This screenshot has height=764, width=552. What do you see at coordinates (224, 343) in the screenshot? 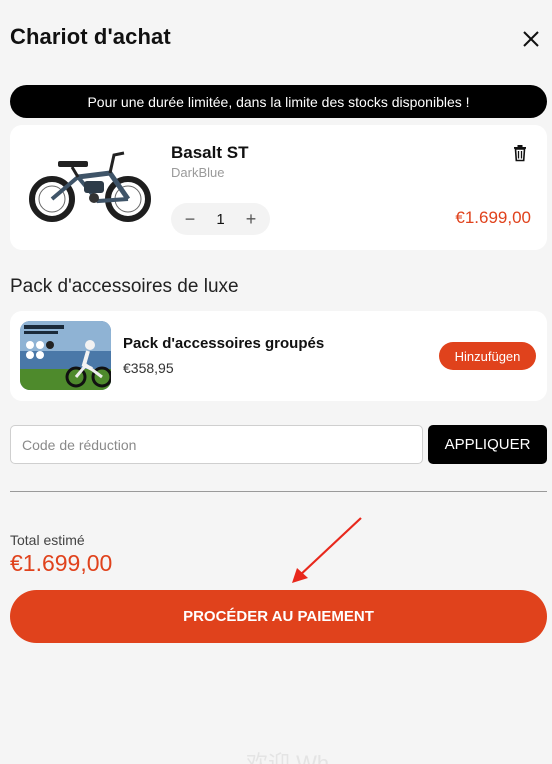
I see `bundle-name: Pack d'accessoires groupés` at bounding box center [224, 343].